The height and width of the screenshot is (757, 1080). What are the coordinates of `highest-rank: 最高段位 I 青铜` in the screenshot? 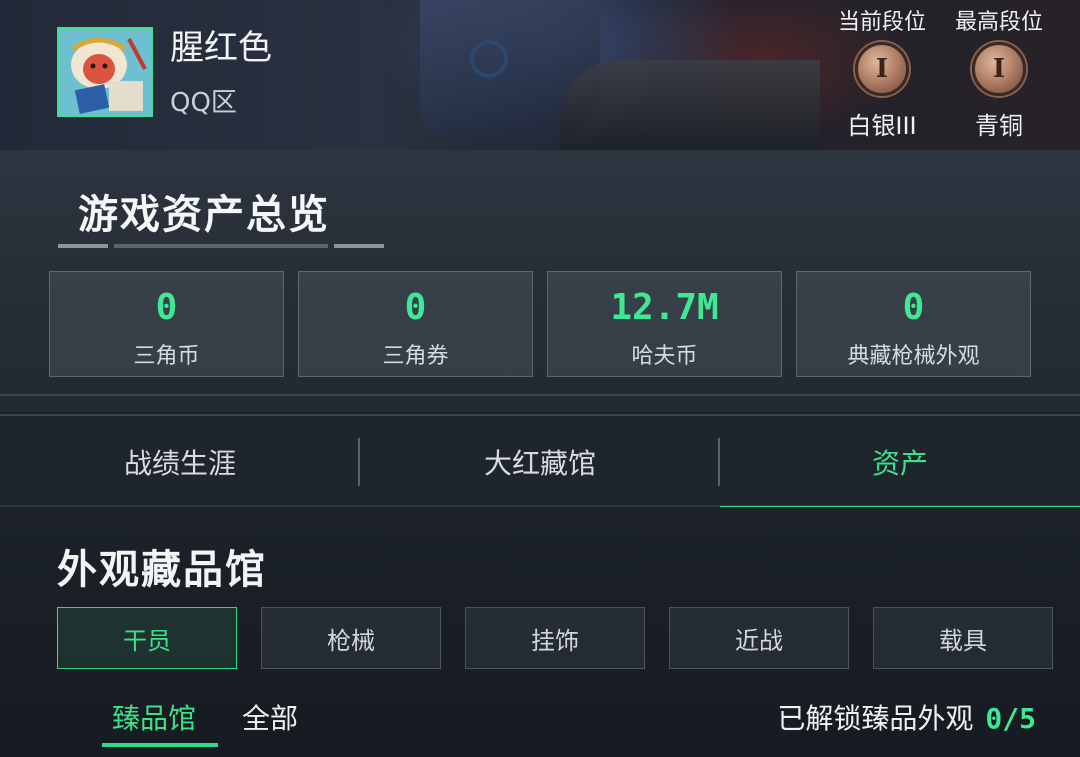 It's located at (999, 70).